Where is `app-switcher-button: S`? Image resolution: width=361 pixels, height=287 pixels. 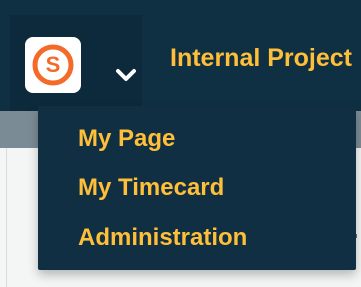
app-switcher-button: S is located at coordinates (76, 63).